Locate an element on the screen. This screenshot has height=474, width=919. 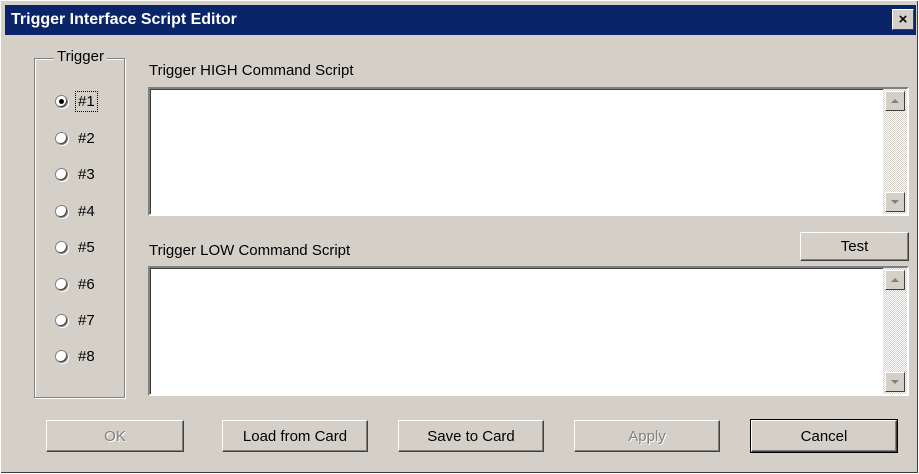
radio-label: #1 is located at coordinates (86, 101).